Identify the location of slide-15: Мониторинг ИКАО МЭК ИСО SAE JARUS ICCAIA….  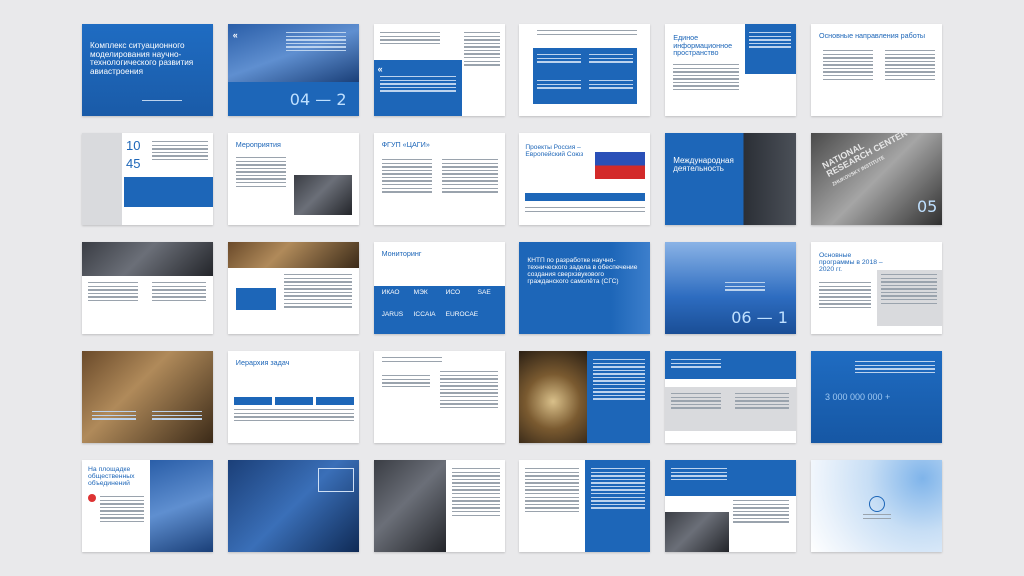
(439, 288).